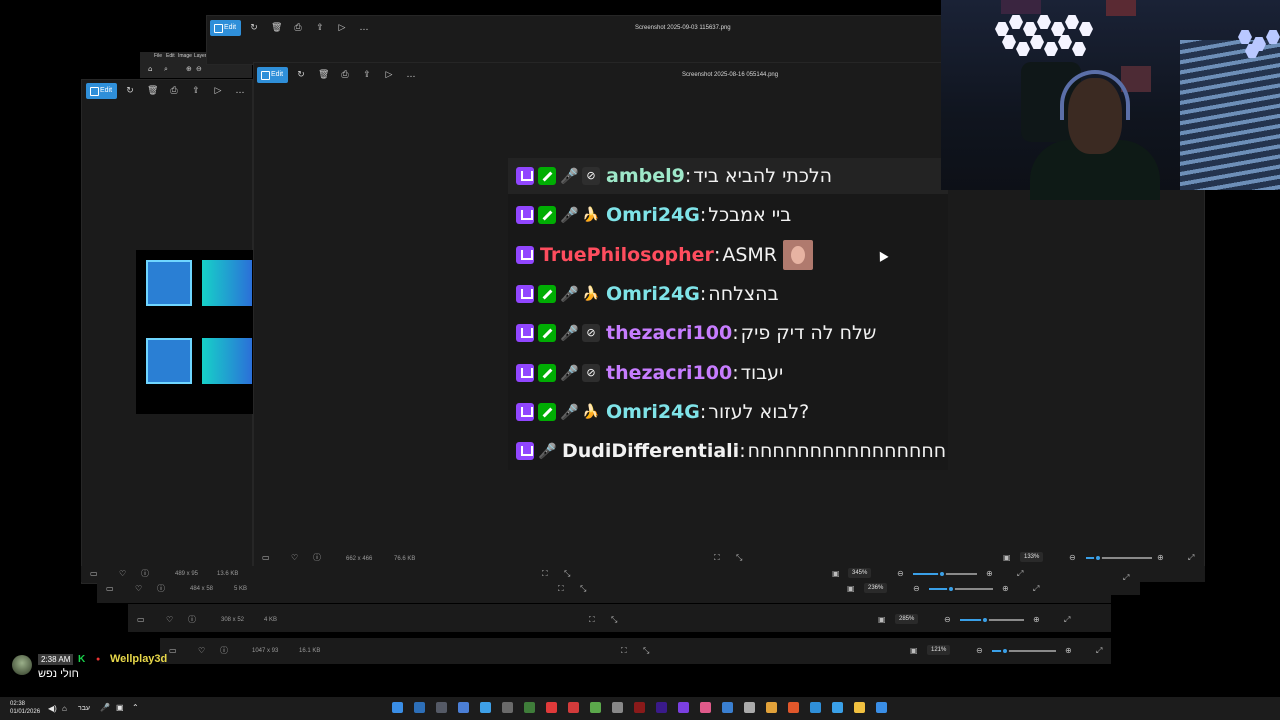 This screenshot has width=1280, height=720. What do you see at coordinates (150, 69) in the screenshot?
I see `home-icon: ⌂` at bounding box center [150, 69].